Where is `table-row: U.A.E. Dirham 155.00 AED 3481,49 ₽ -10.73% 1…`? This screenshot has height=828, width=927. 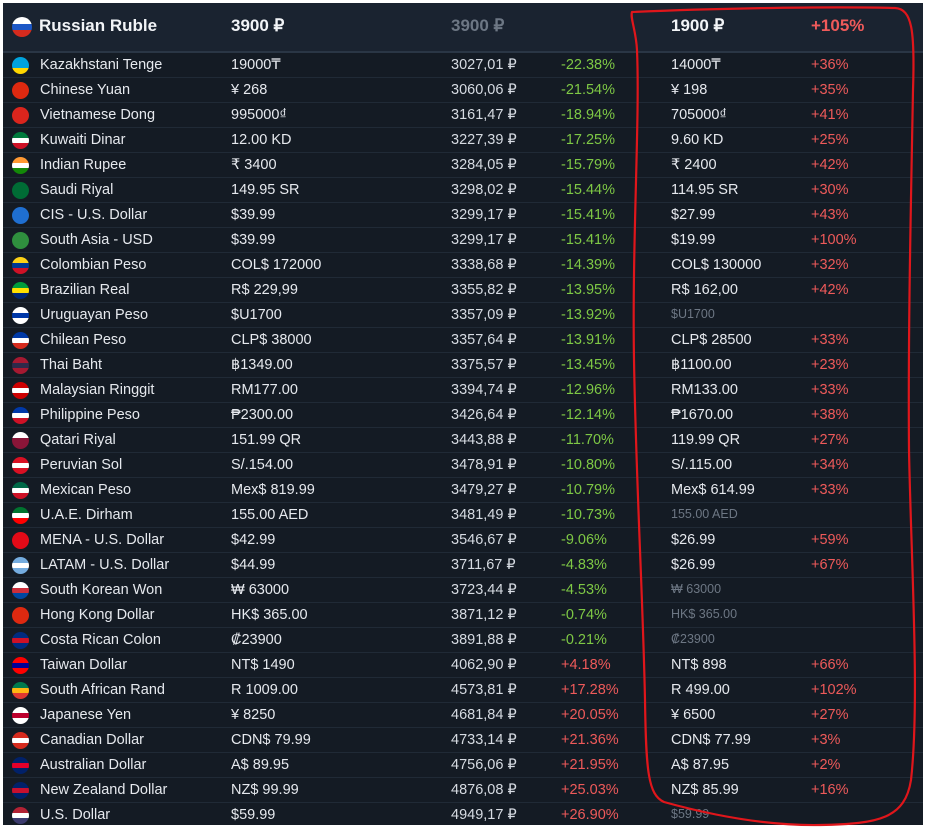
table-row: U.A.E. Dirham 155.00 AED 3481,49 ₽ -10.73% 1… is located at coordinates (463, 515).